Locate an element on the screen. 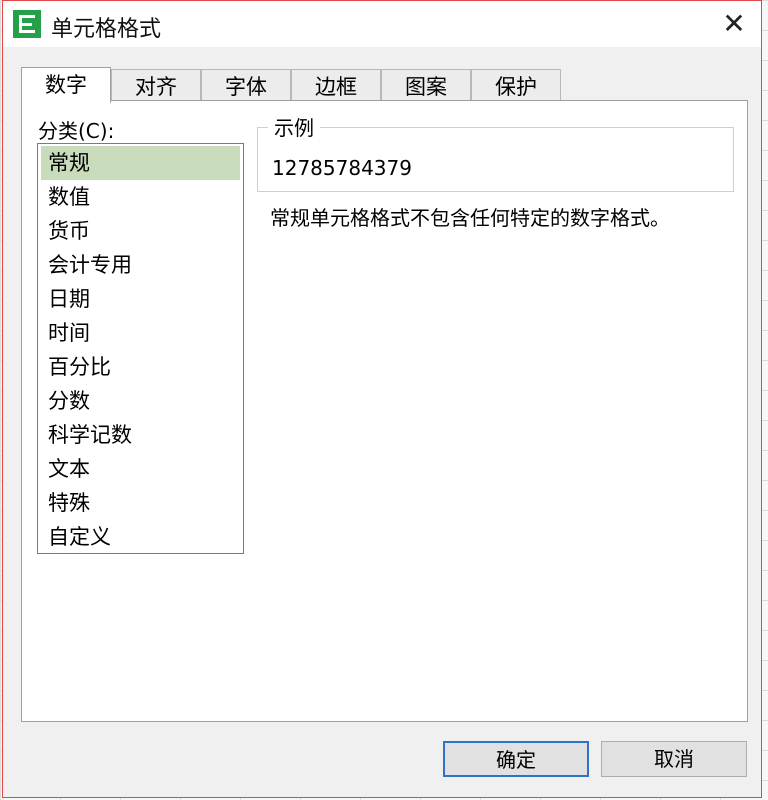  category-label: 分类(C): is located at coordinates (76, 131).